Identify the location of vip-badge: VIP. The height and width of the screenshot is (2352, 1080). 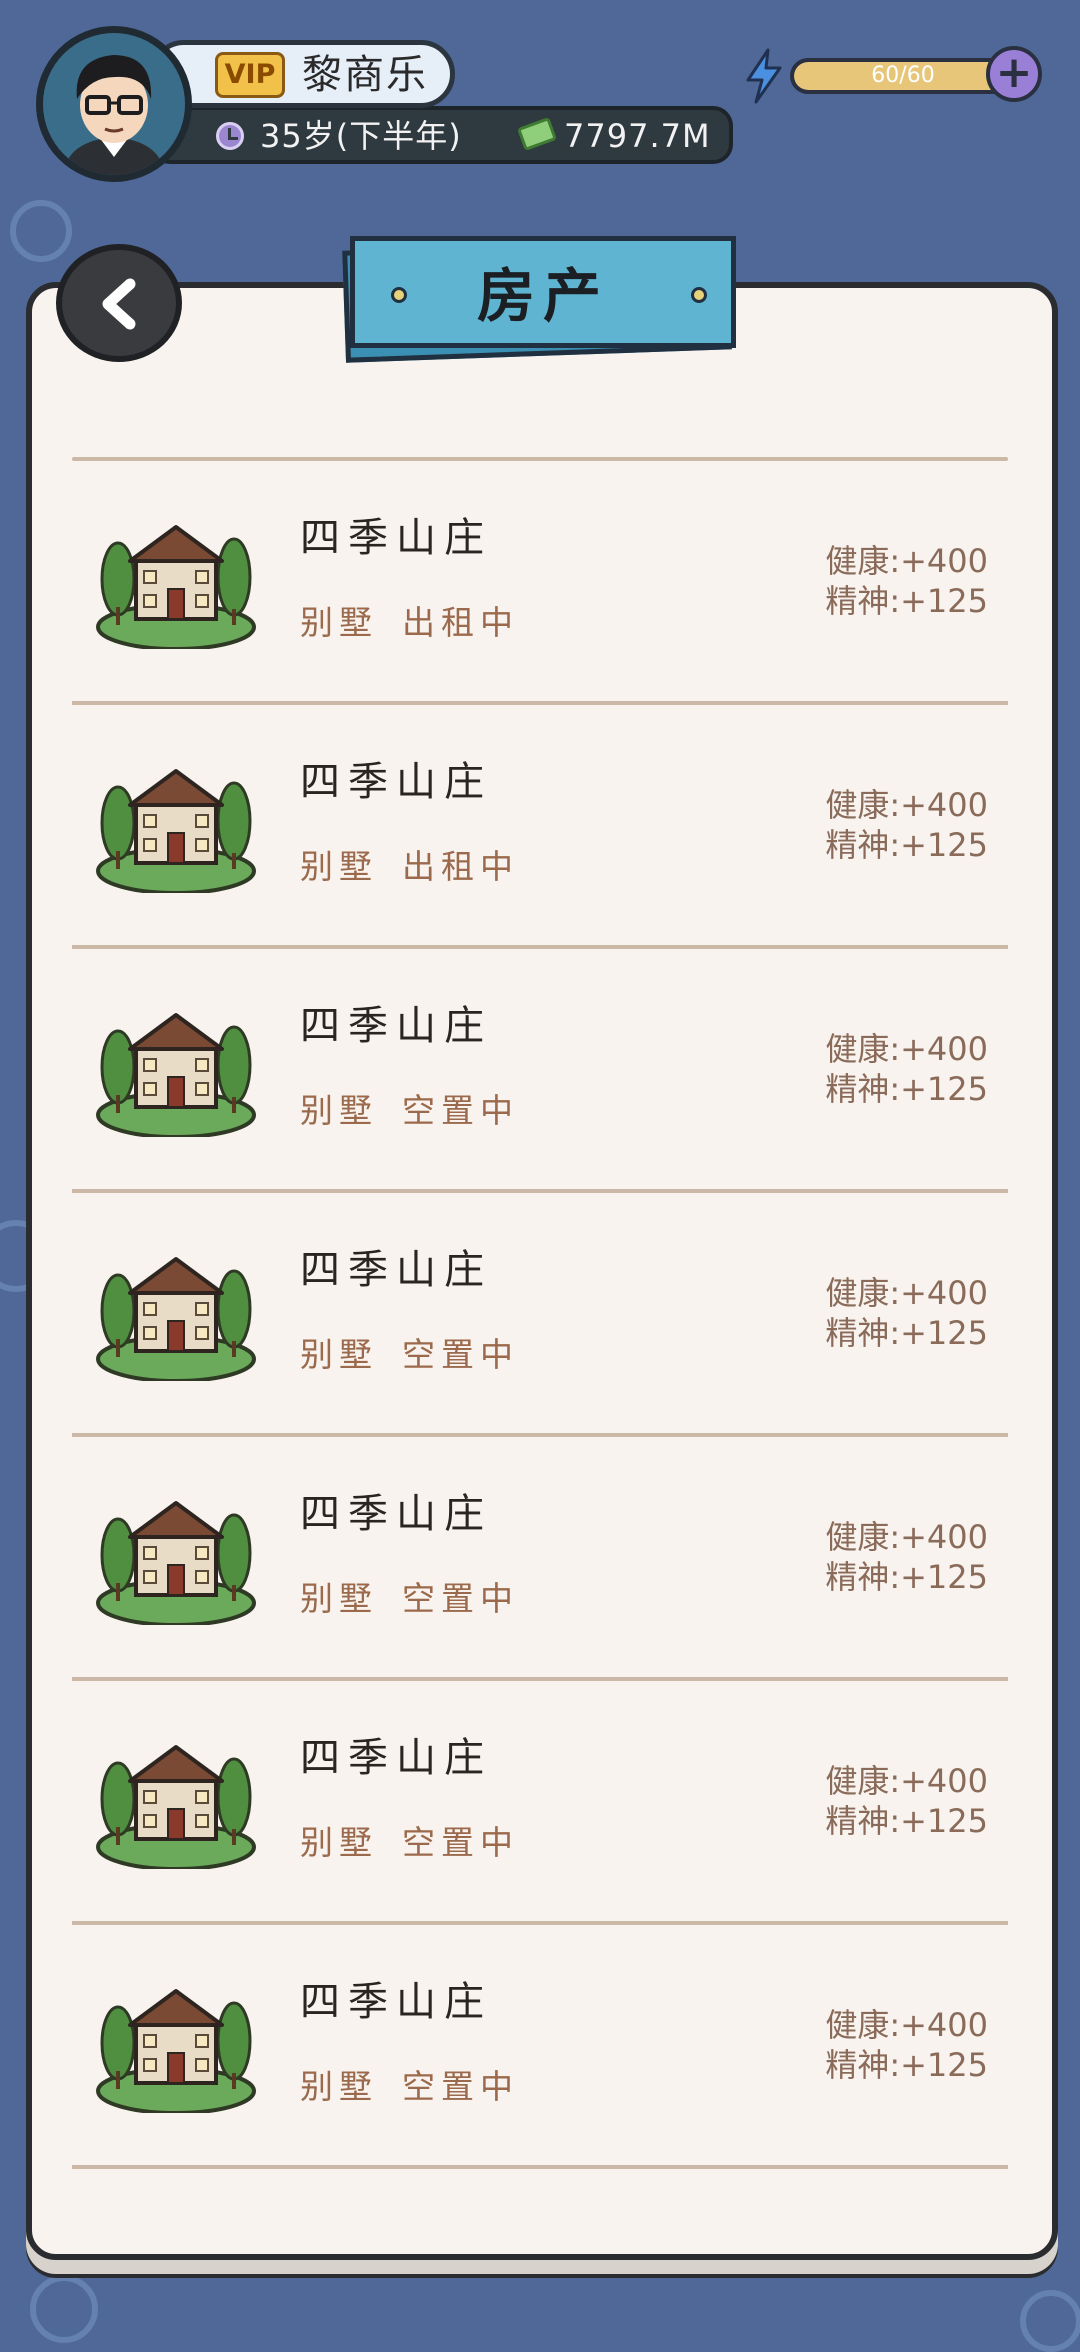
(250, 75).